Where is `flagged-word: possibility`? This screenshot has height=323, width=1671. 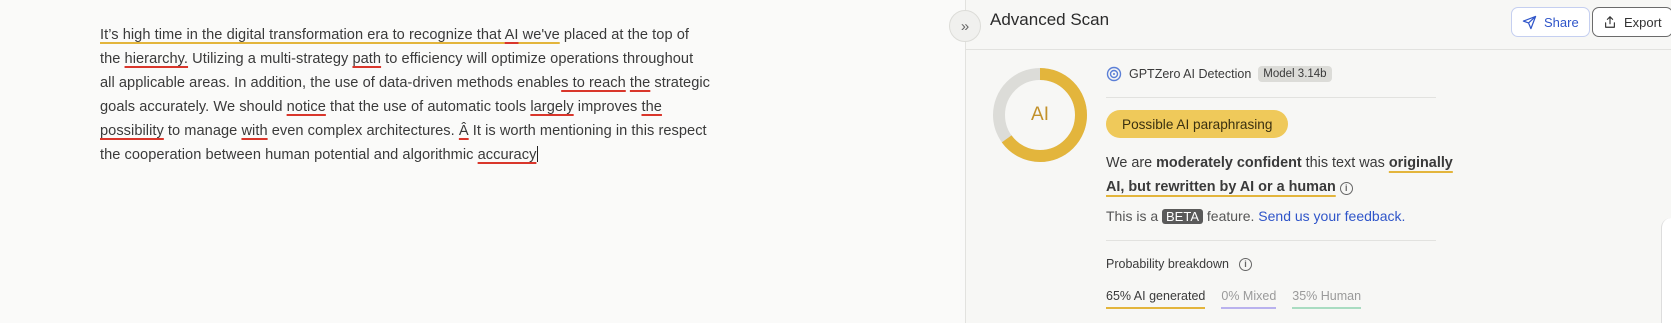 flagged-word: possibility is located at coordinates (132, 131).